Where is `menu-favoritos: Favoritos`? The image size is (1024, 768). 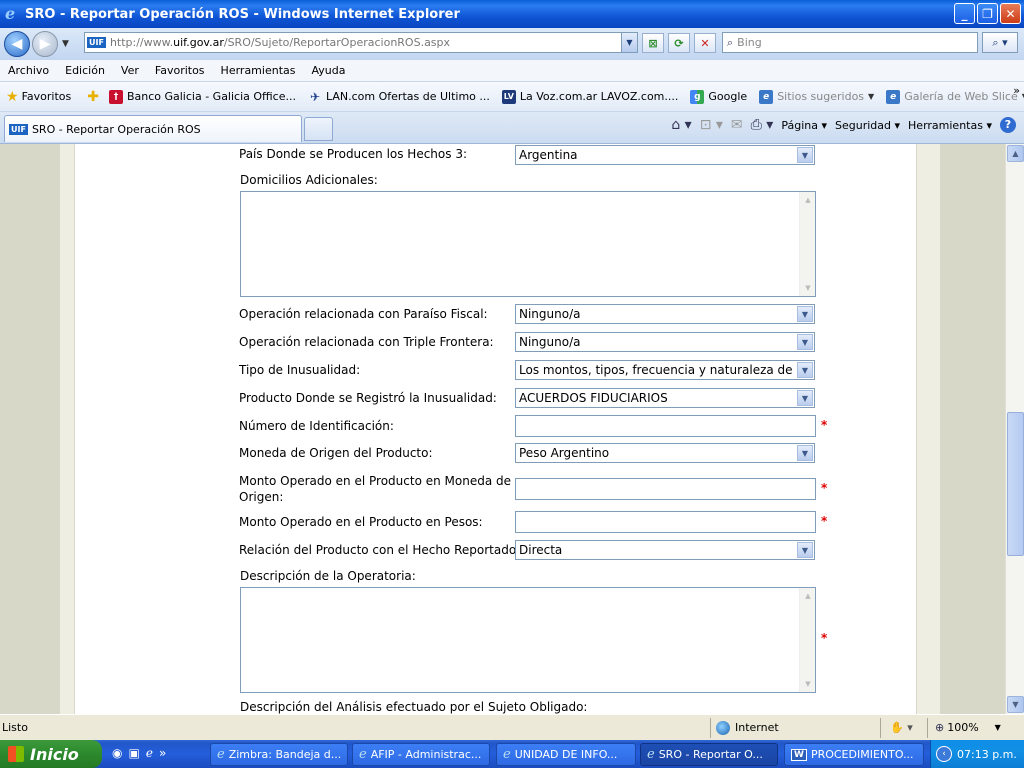 menu-favoritos: Favoritos is located at coordinates (180, 70).